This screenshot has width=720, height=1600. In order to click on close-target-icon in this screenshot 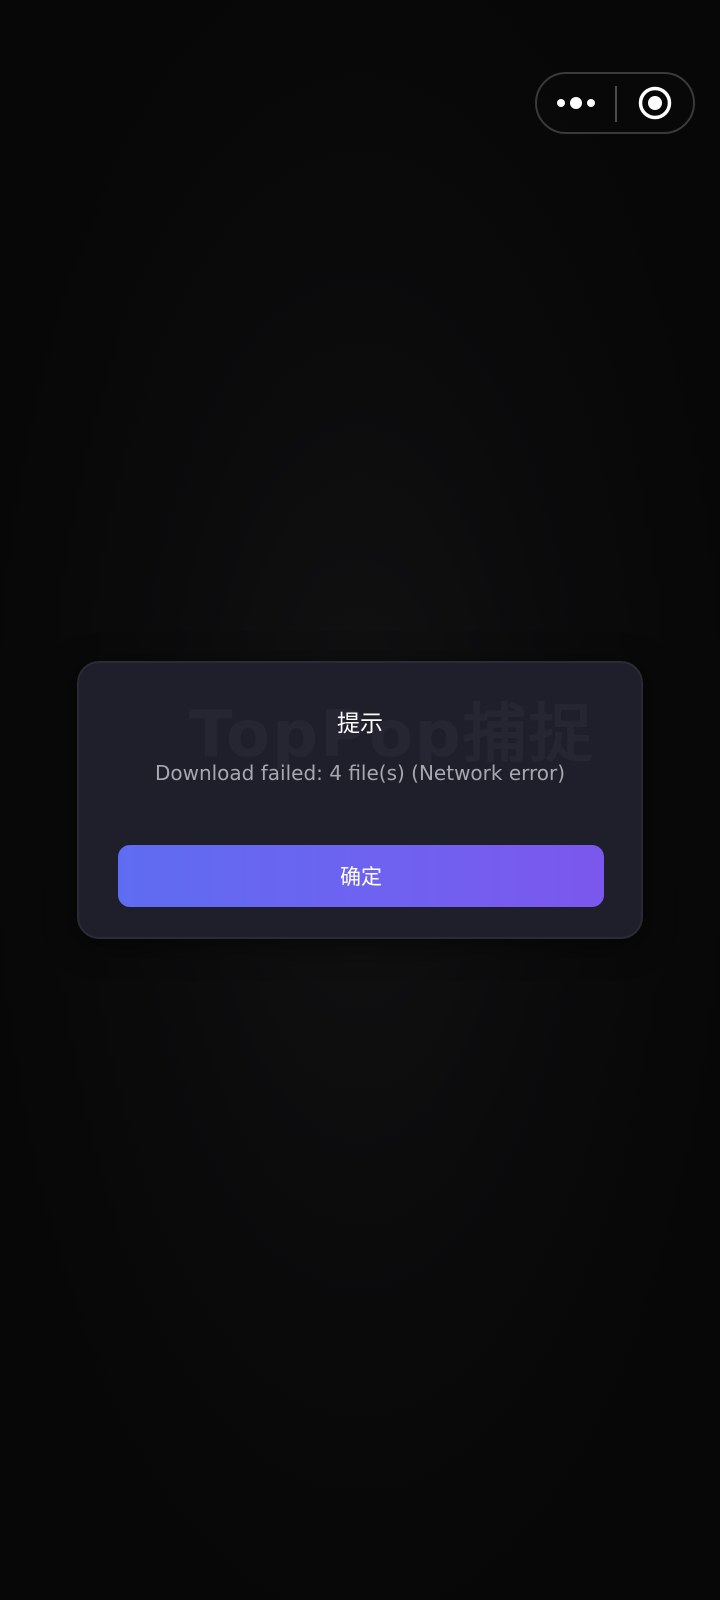, I will do `click(655, 103)`.